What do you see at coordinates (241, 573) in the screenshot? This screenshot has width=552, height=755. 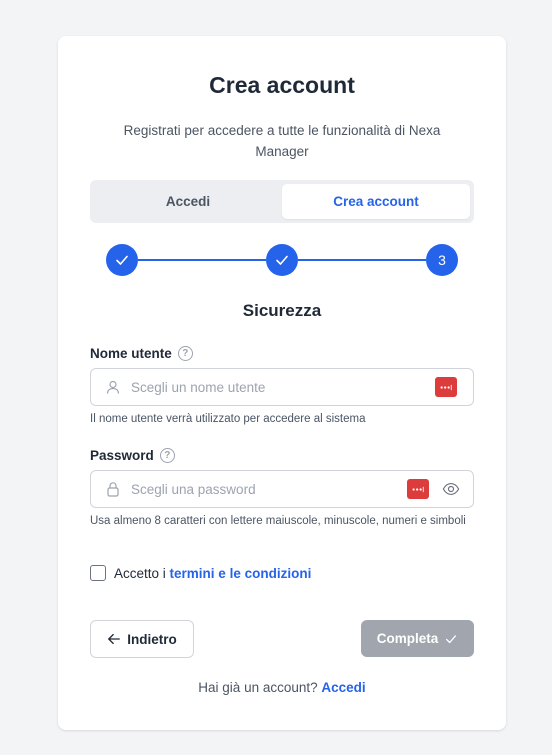 I see `terms-link: termini e le condizioni` at bounding box center [241, 573].